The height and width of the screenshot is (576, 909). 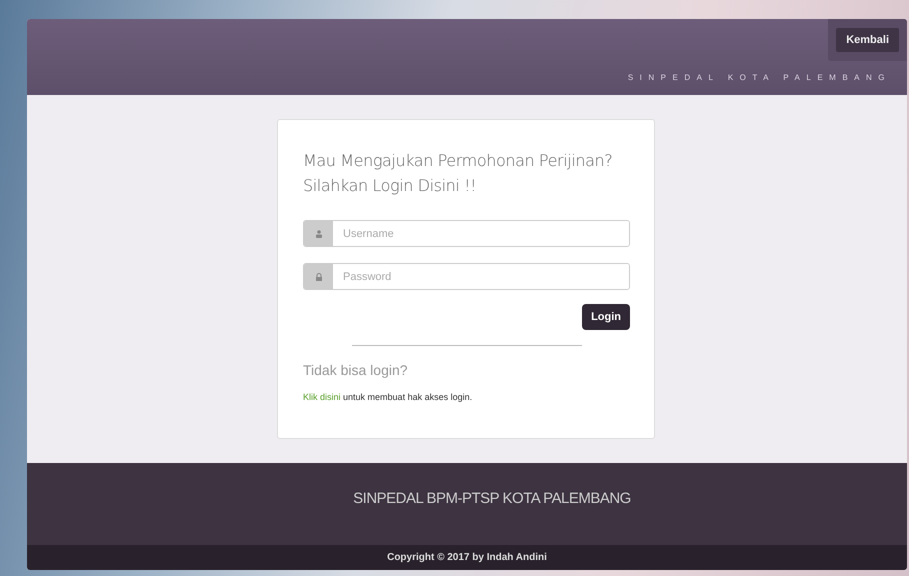 I want to click on site-title: SINPEDAL KOTA PALEMBANG, so click(x=759, y=77).